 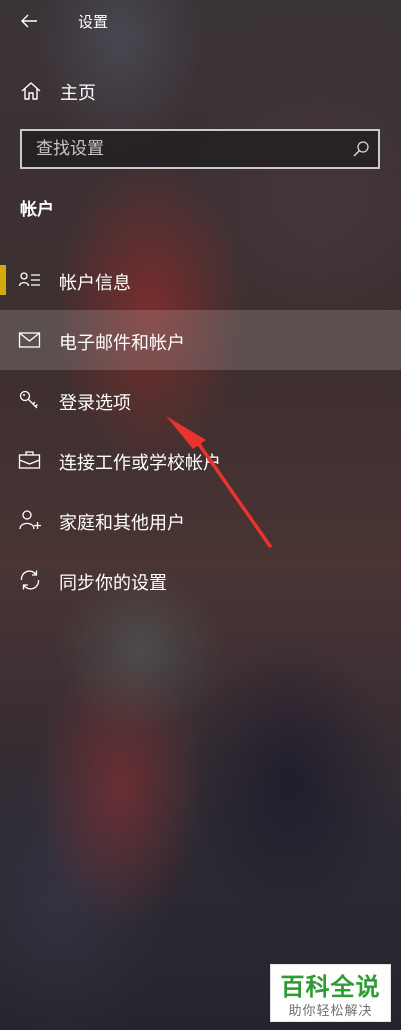 What do you see at coordinates (200, 91) in the screenshot?
I see `nav-item-home: 主页` at bounding box center [200, 91].